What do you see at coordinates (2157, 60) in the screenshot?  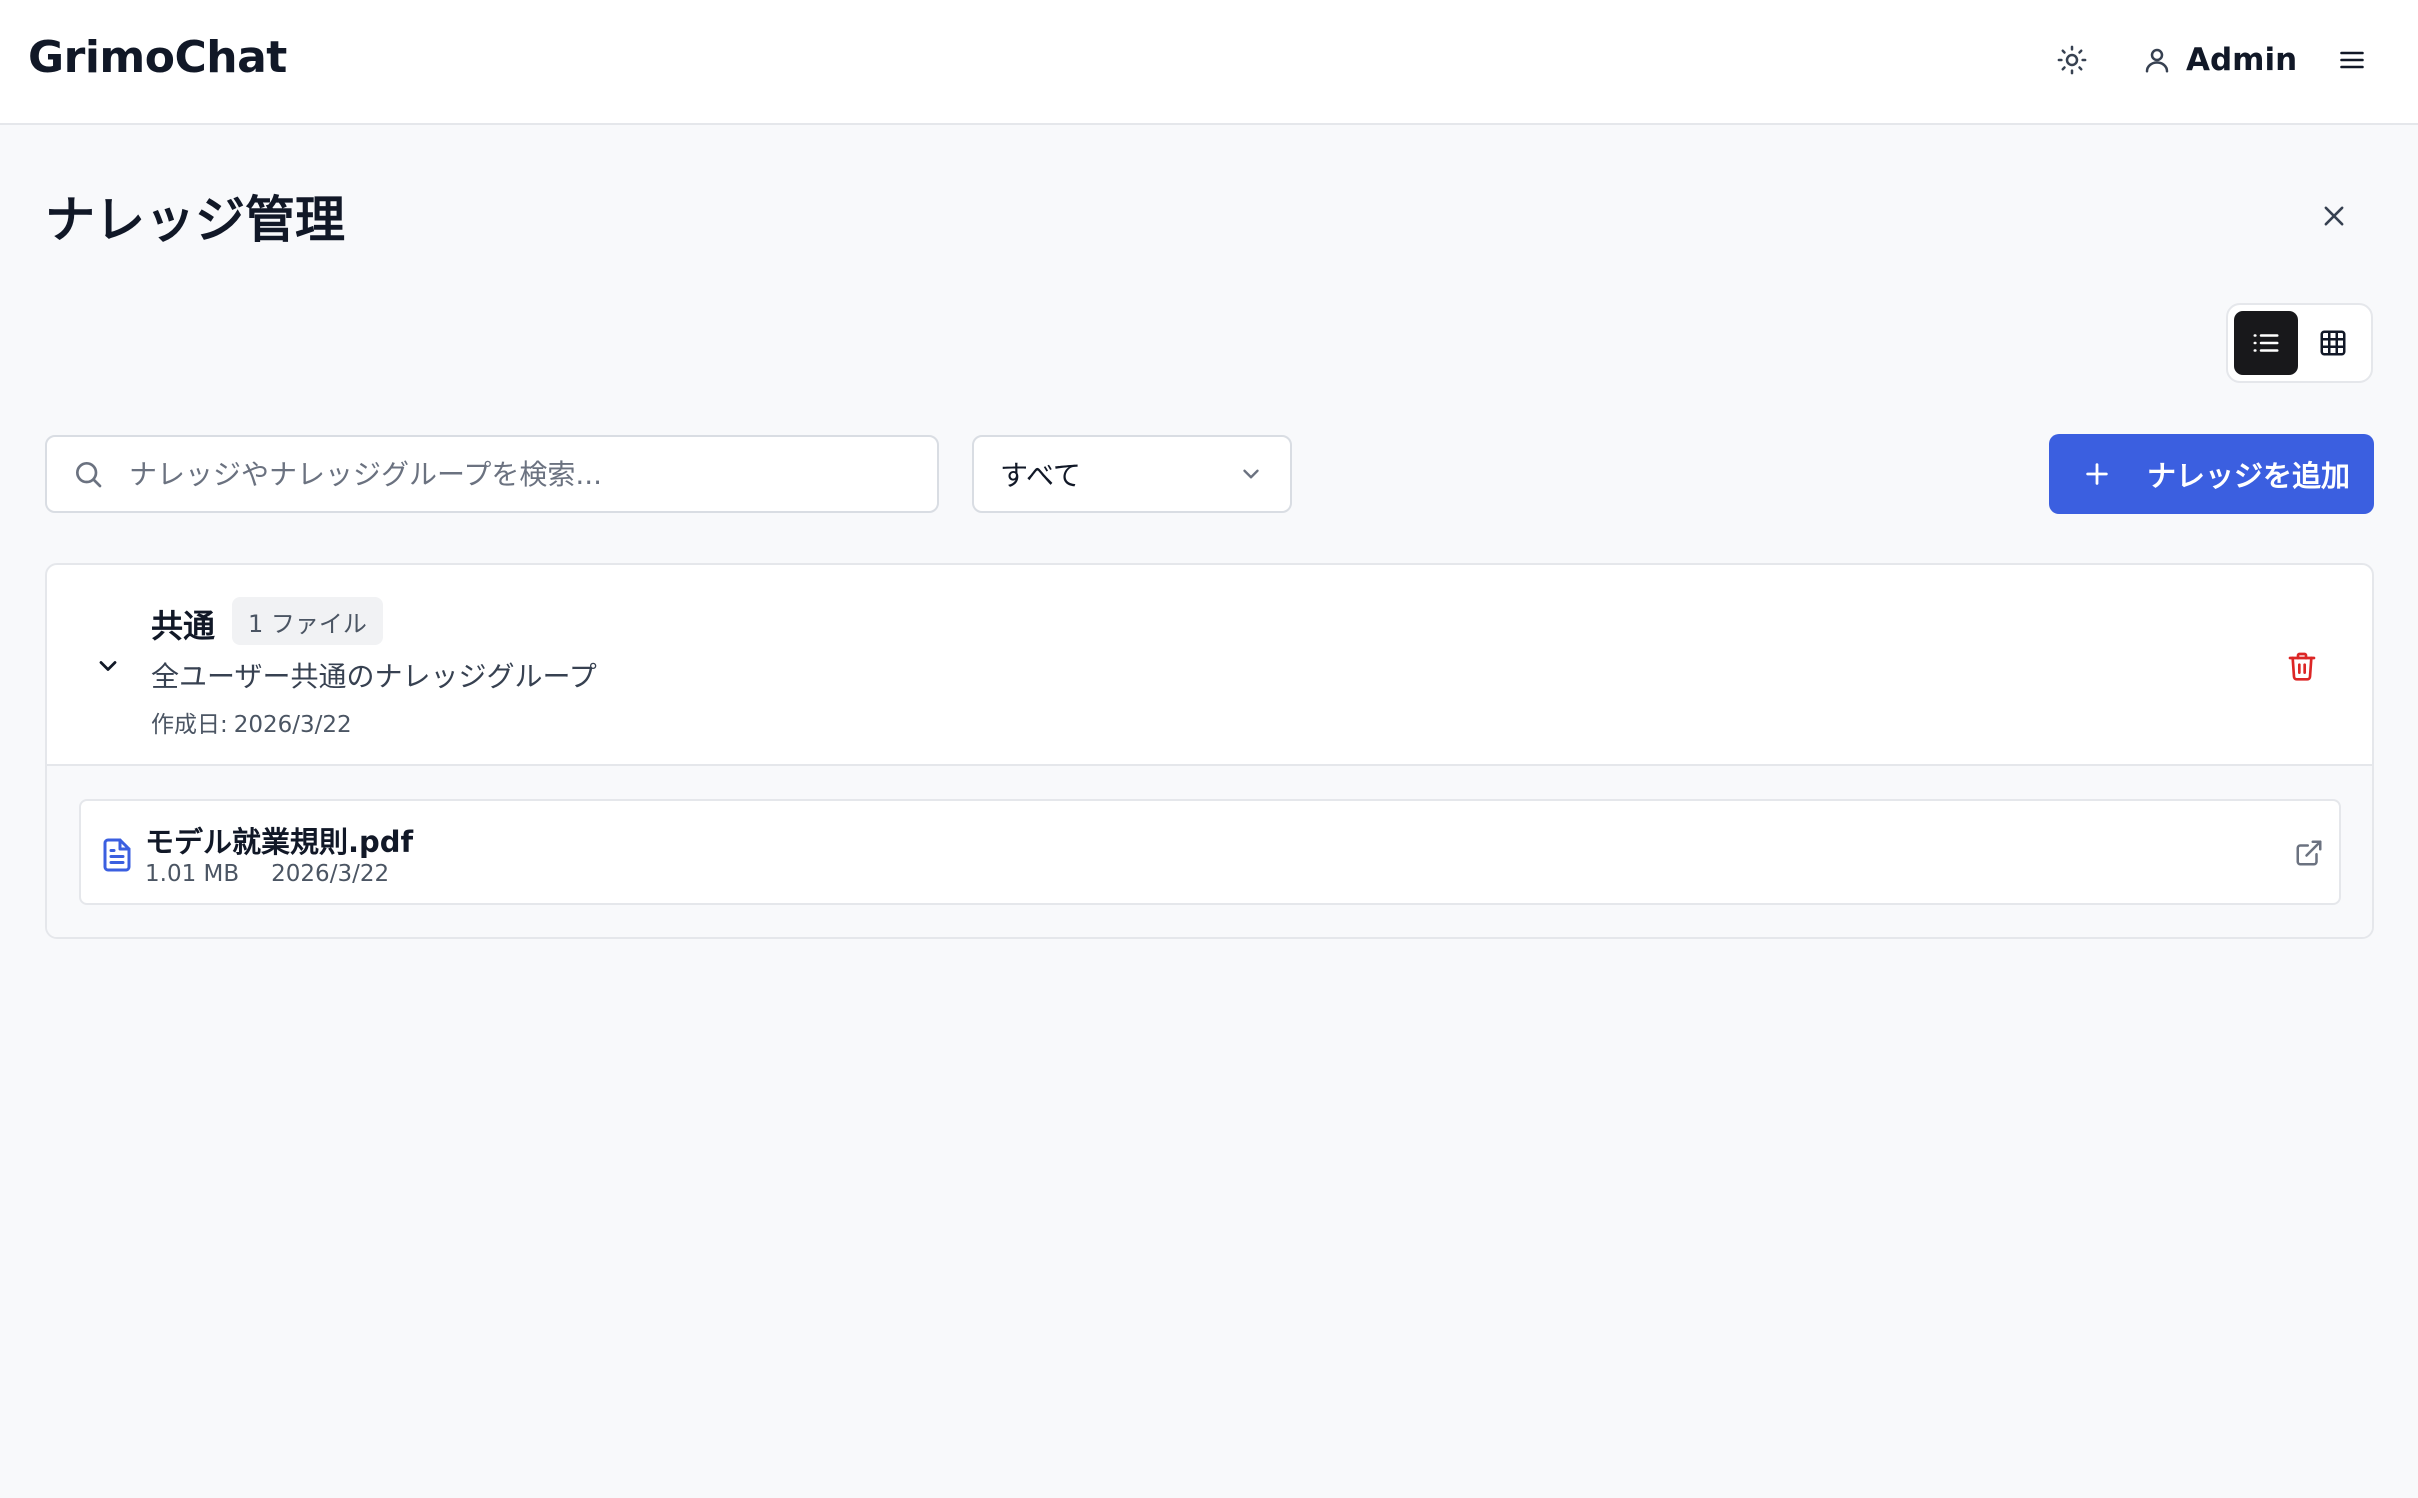 I see `user-icon` at bounding box center [2157, 60].